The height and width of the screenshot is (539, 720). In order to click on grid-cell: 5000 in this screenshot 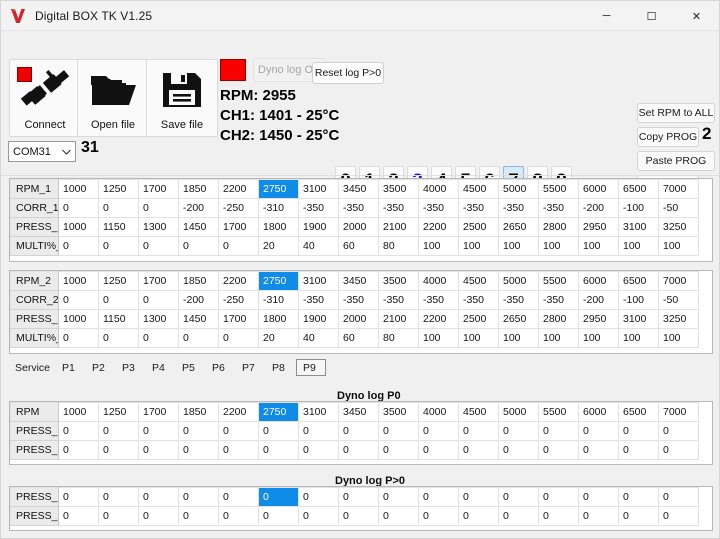, I will do `click(518, 281)`.